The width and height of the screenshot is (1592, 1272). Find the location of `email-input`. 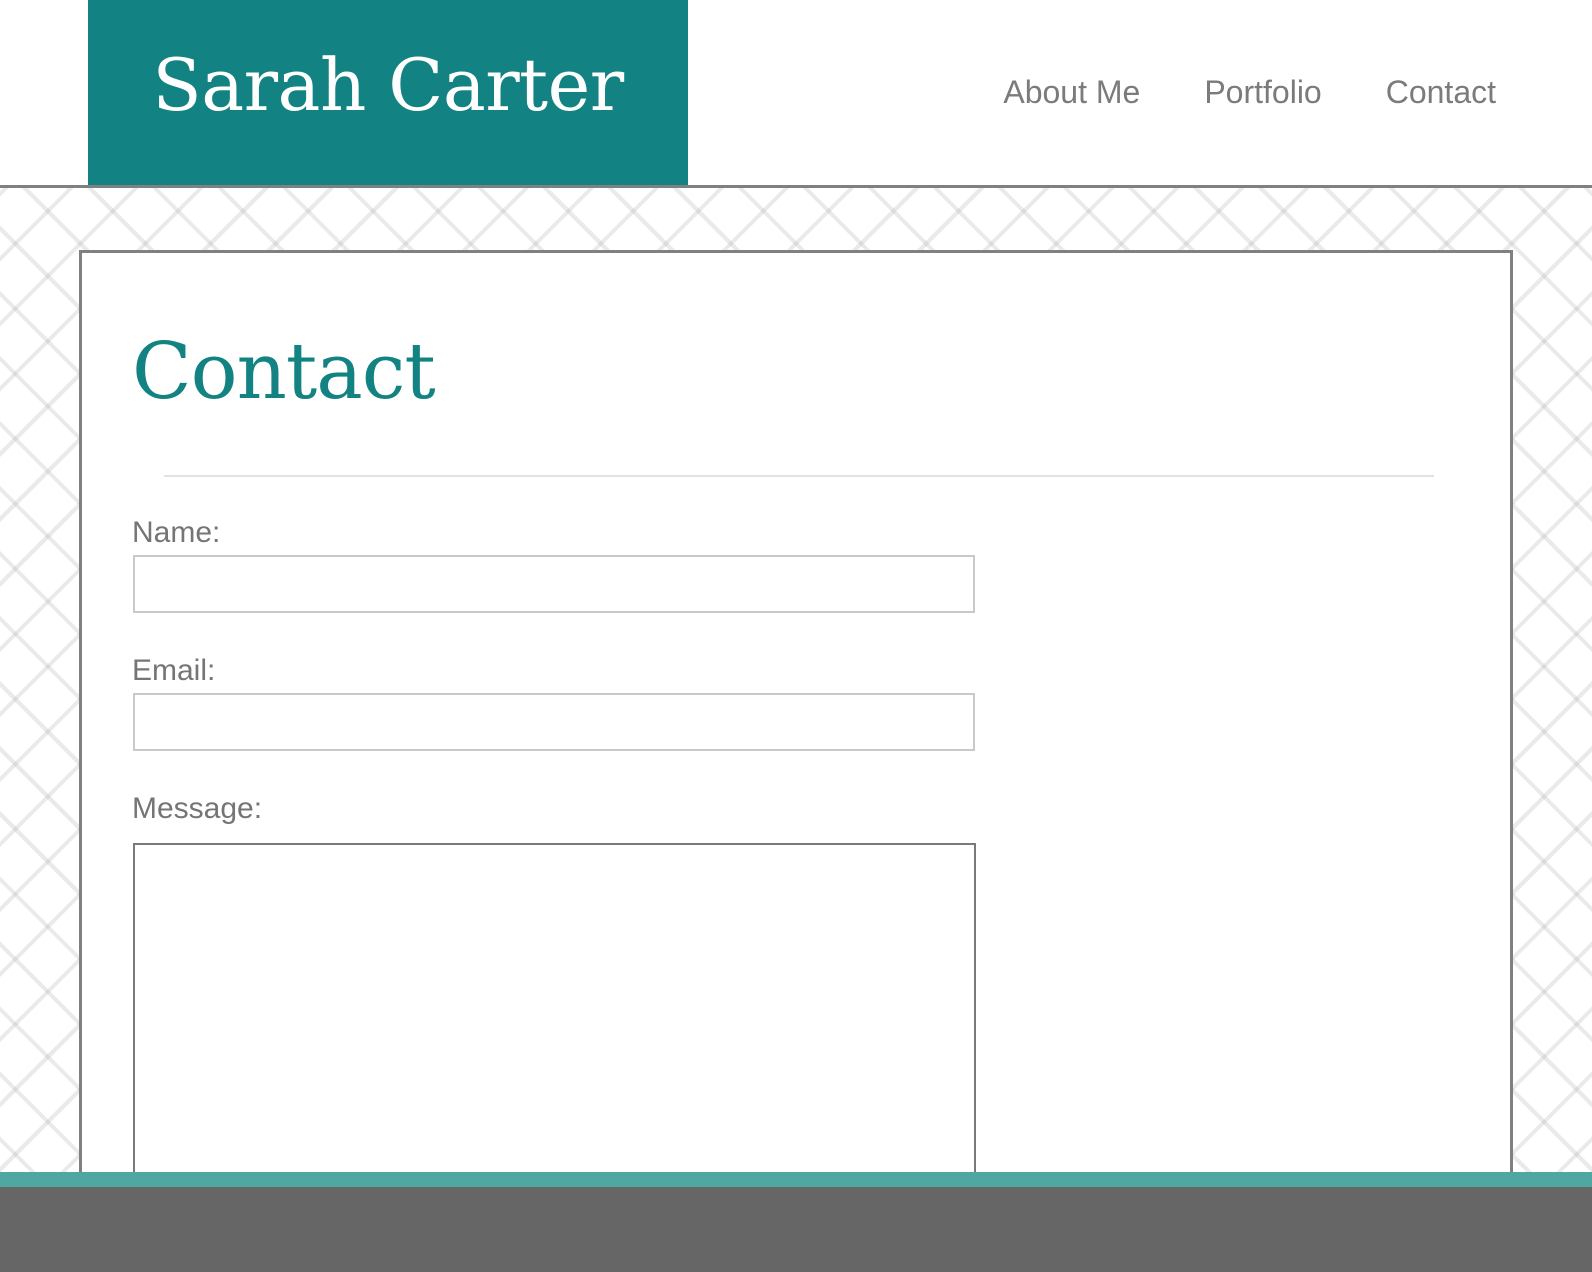

email-input is located at coordinates (554, 722).